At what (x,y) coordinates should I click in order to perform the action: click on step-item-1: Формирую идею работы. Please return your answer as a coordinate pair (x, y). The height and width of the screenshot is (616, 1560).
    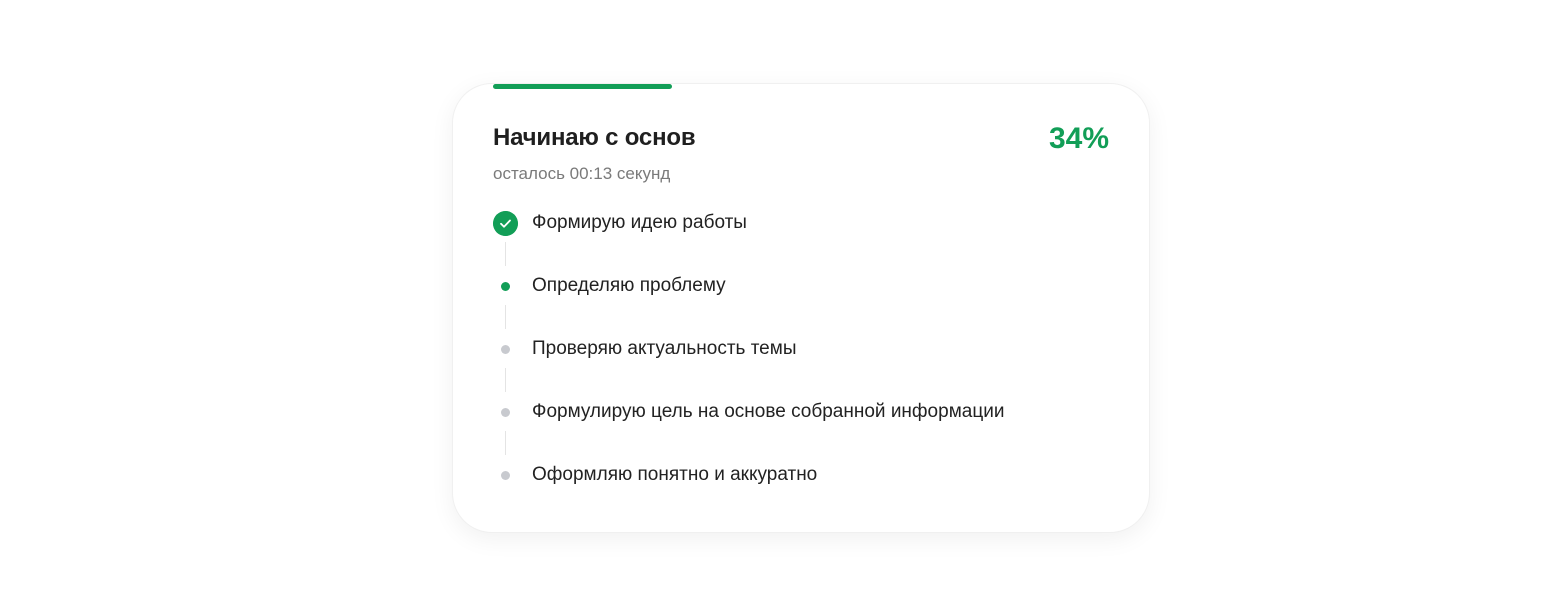
    Looking at the image, I should click on (803, 239).